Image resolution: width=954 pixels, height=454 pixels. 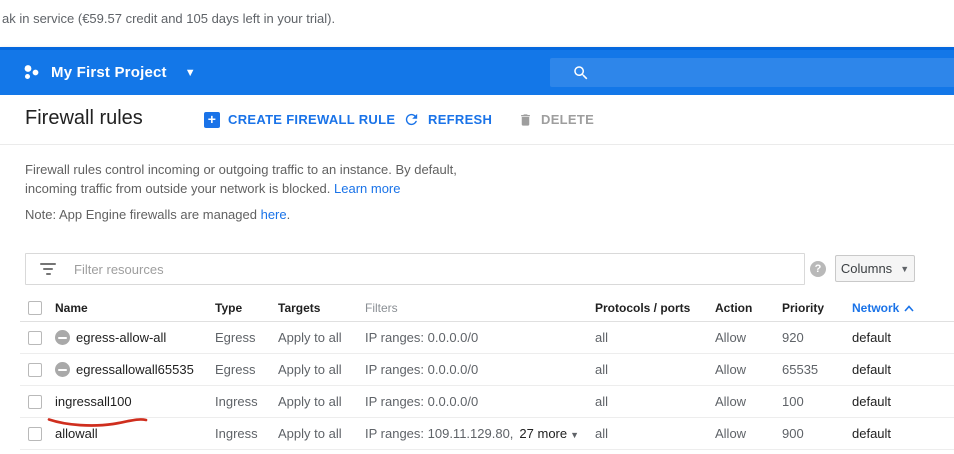 I want to click on rule-name: ingressall100, so click(x=93, y=401).